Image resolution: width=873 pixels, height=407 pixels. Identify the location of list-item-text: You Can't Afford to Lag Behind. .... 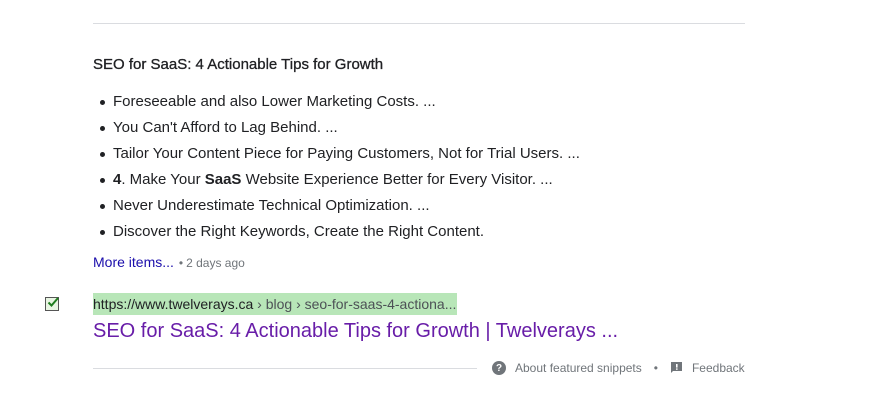
(225, 127).